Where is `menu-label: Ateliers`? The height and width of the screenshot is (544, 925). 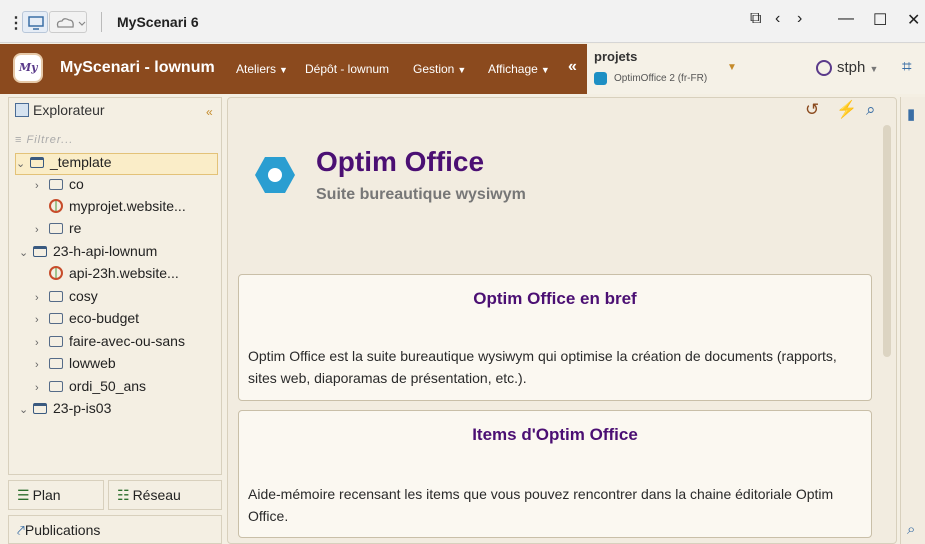
menu-label: Ateliers is located at coordinates (256, 69).